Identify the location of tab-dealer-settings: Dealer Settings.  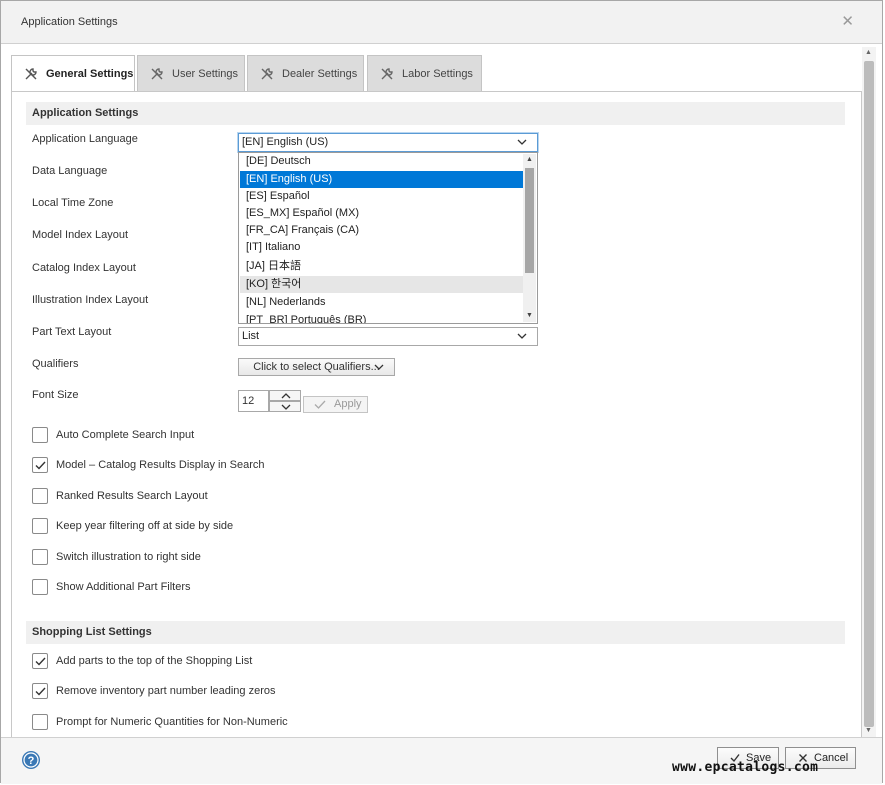
(305, 73).